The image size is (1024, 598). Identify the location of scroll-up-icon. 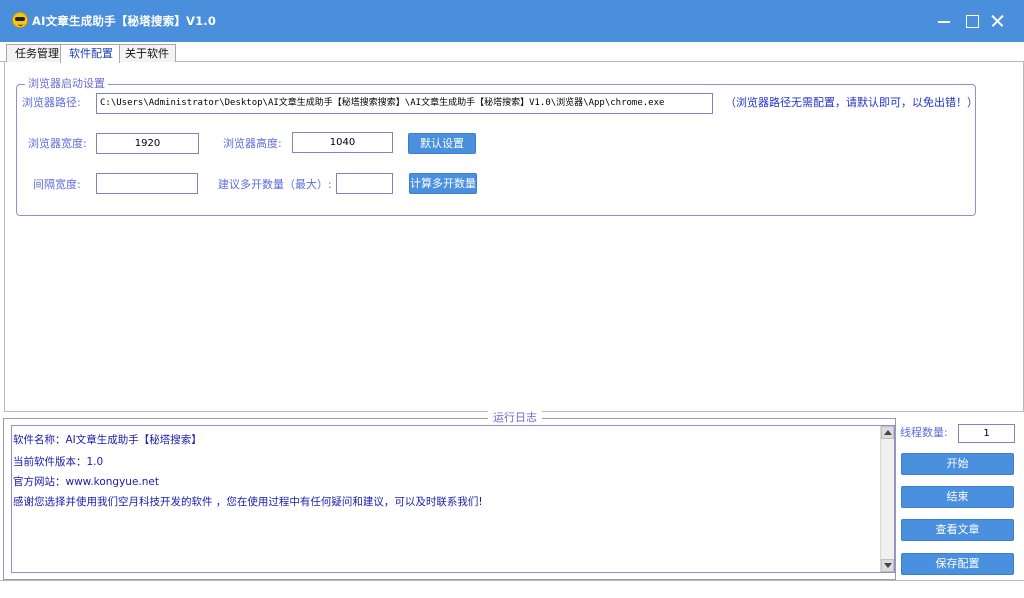
(887, 432).